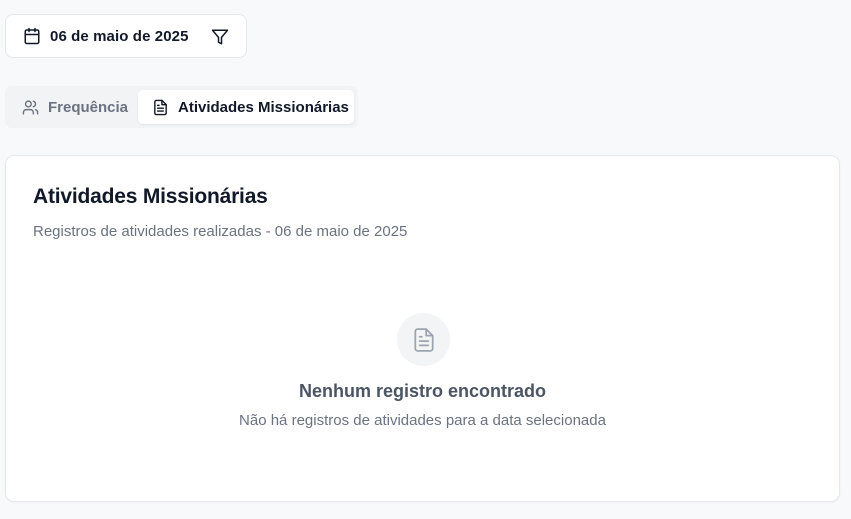 This screenshot has height=519, width=851. What do you see at coordinates (422, 391) in the screenshot?
I see `empty-state-title: Nenhum registro encontrado` at bounding box center [422, 391].